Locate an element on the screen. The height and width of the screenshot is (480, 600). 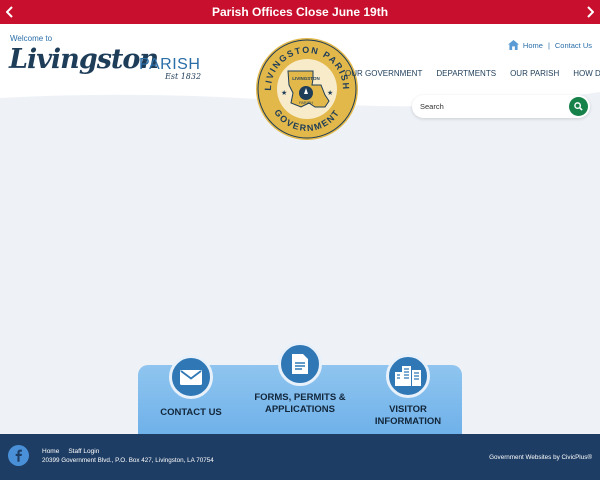
document-icon is located at coordinates (300, 364).